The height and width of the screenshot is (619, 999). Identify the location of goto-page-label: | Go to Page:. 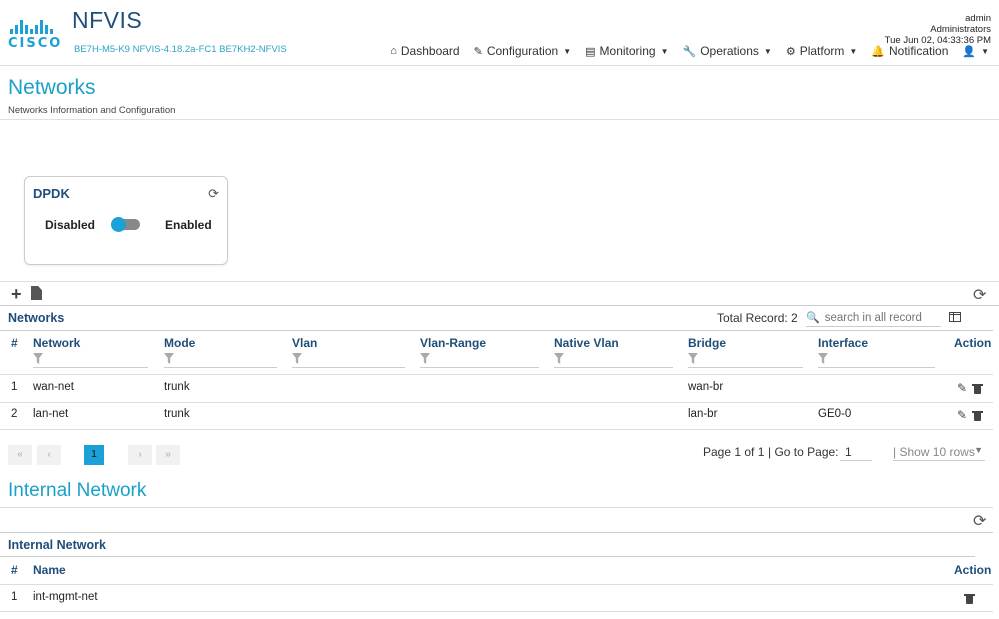
(803, 452).